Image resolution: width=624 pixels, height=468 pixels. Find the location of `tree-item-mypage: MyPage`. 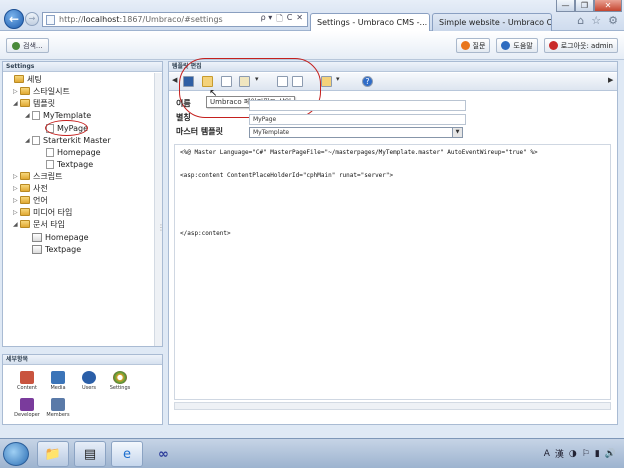

tree-item-mypage: MyPage is located at coordinates (63, 128).